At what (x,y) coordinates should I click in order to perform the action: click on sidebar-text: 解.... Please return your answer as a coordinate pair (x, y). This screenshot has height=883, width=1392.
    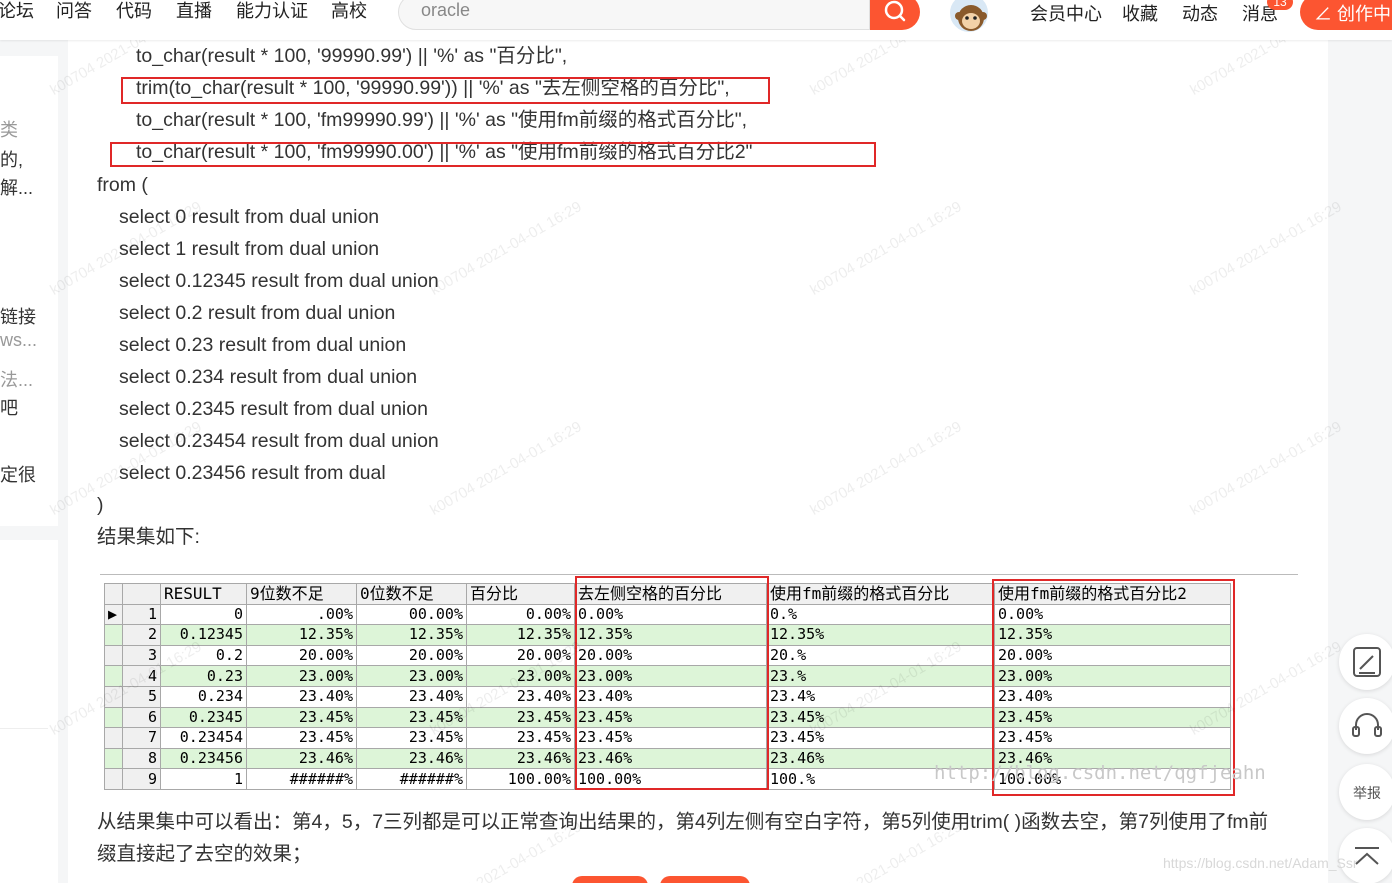
    Looking at the image, I should click on (16, 187).